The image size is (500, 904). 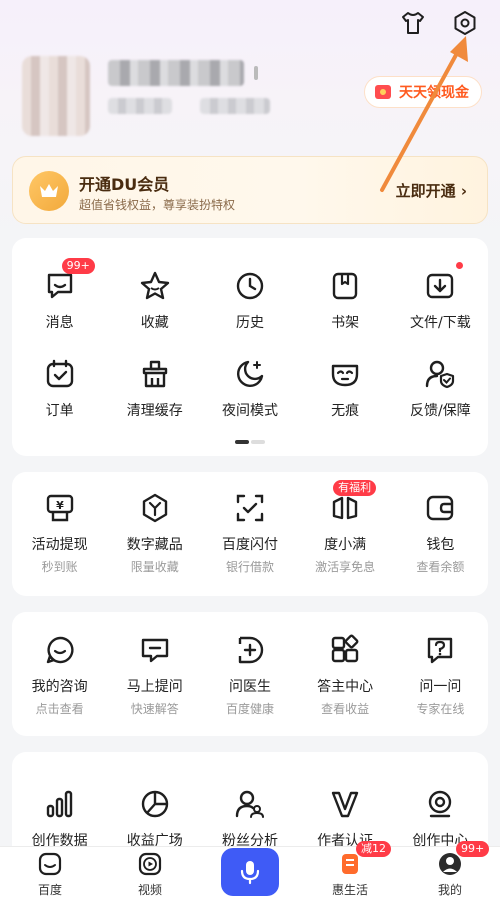 What do you see at coordinates (434, 93) in the screenshot?
I see `cash-reward-label: 天天领现金` at bounding box center [434, 93].